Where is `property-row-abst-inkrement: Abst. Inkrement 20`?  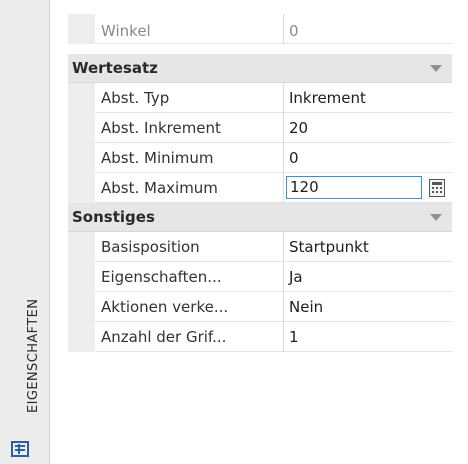 property-row-abst-inkrement: Abst. Inkrement 20 is located at coordinates (268, 128).